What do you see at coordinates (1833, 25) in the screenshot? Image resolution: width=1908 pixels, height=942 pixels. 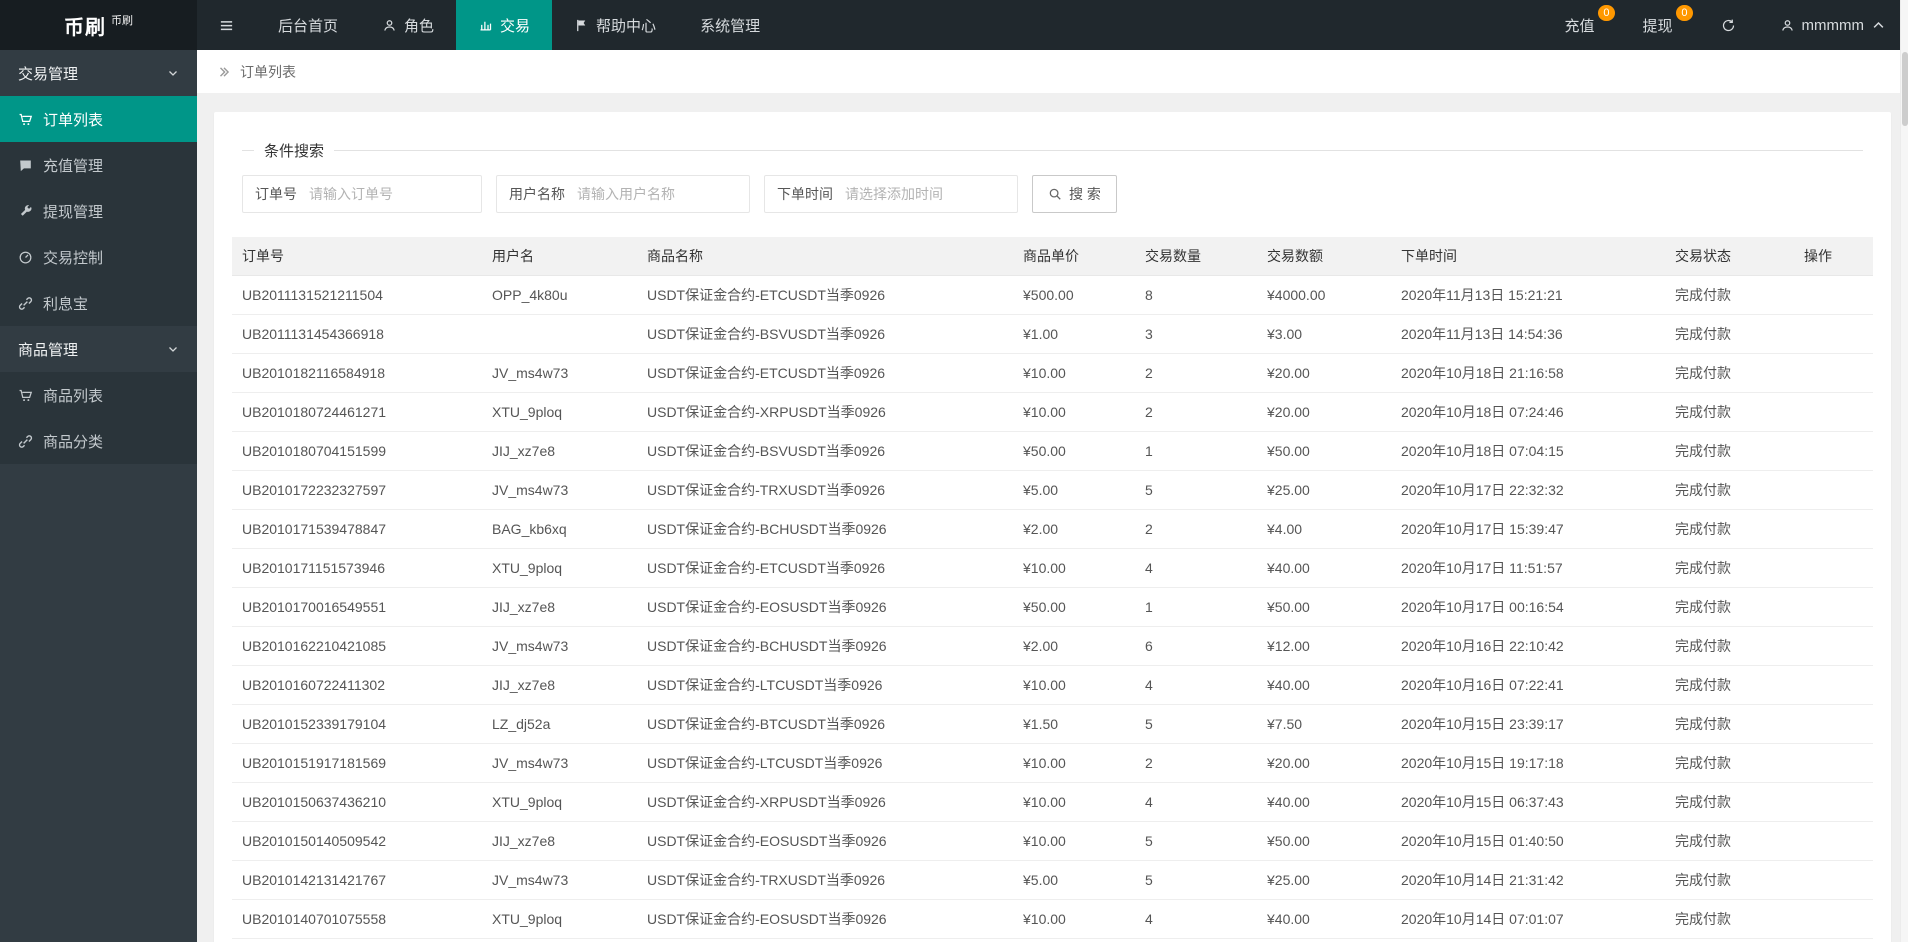 I see `user-menu: mmmmm` at bounding box center [1833, 25].